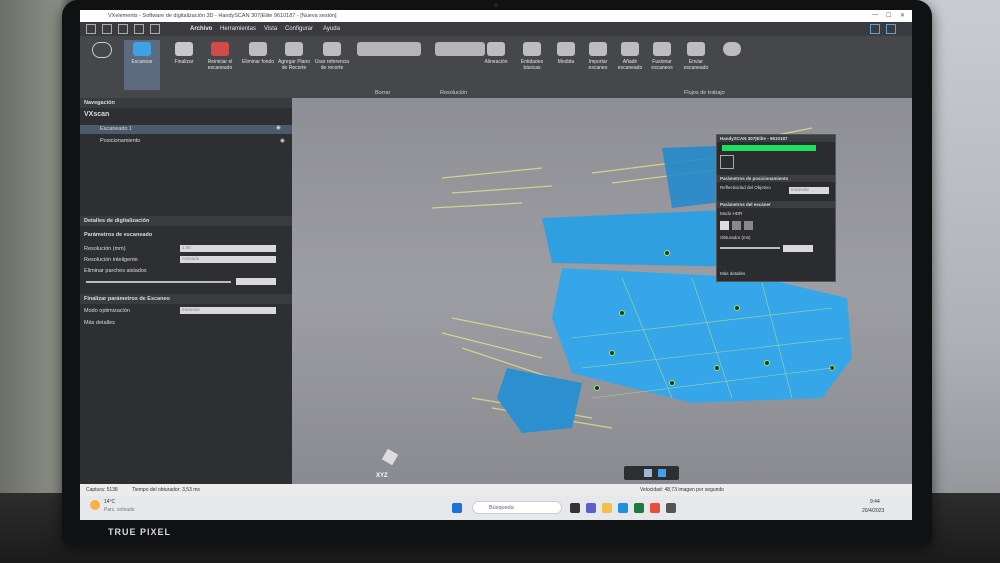 This screenshot has height=563, width=1000. What do you see at coordinates (731, 213) in the screenshot?
I see `hdr-label: Modo HDR` at bounding box center [731, 213].